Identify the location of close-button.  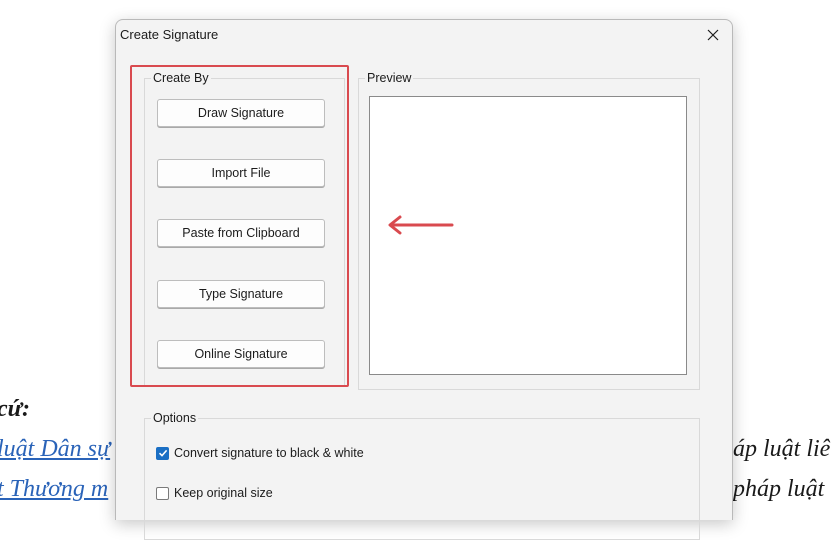
(713, 35).